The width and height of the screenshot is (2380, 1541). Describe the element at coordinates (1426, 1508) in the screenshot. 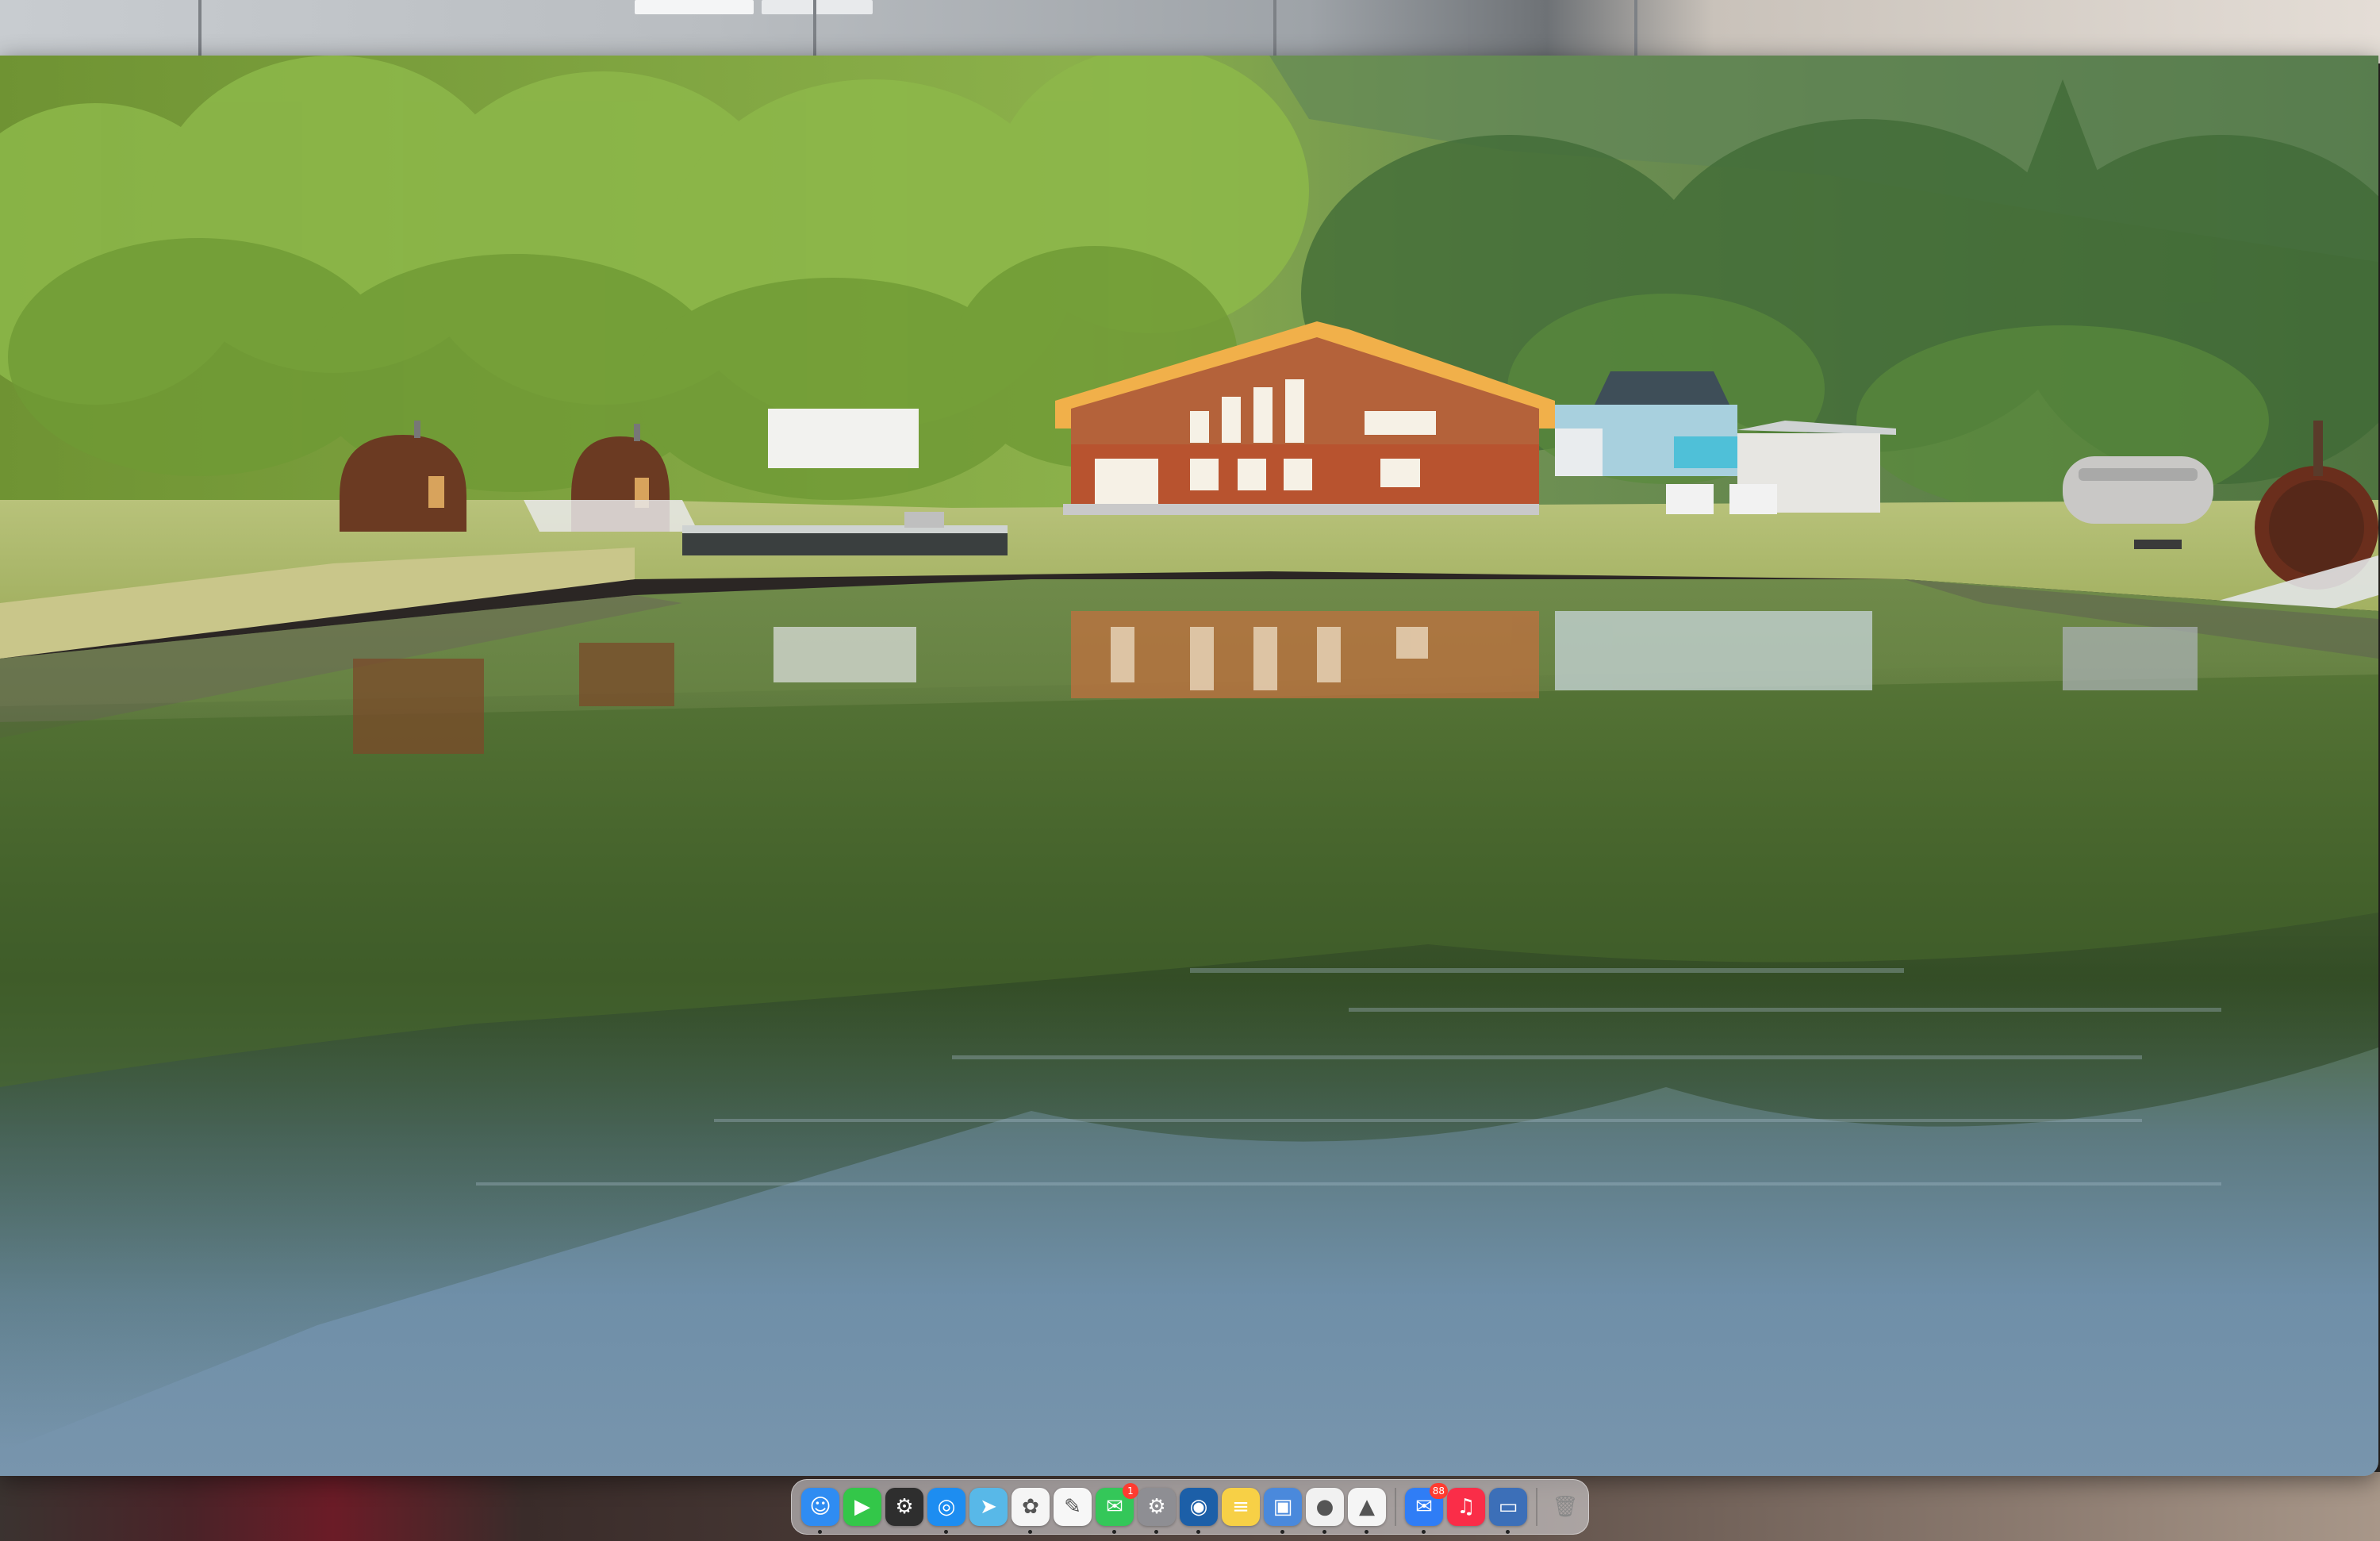

I see `mail-icon: ✉ 88` at that location.